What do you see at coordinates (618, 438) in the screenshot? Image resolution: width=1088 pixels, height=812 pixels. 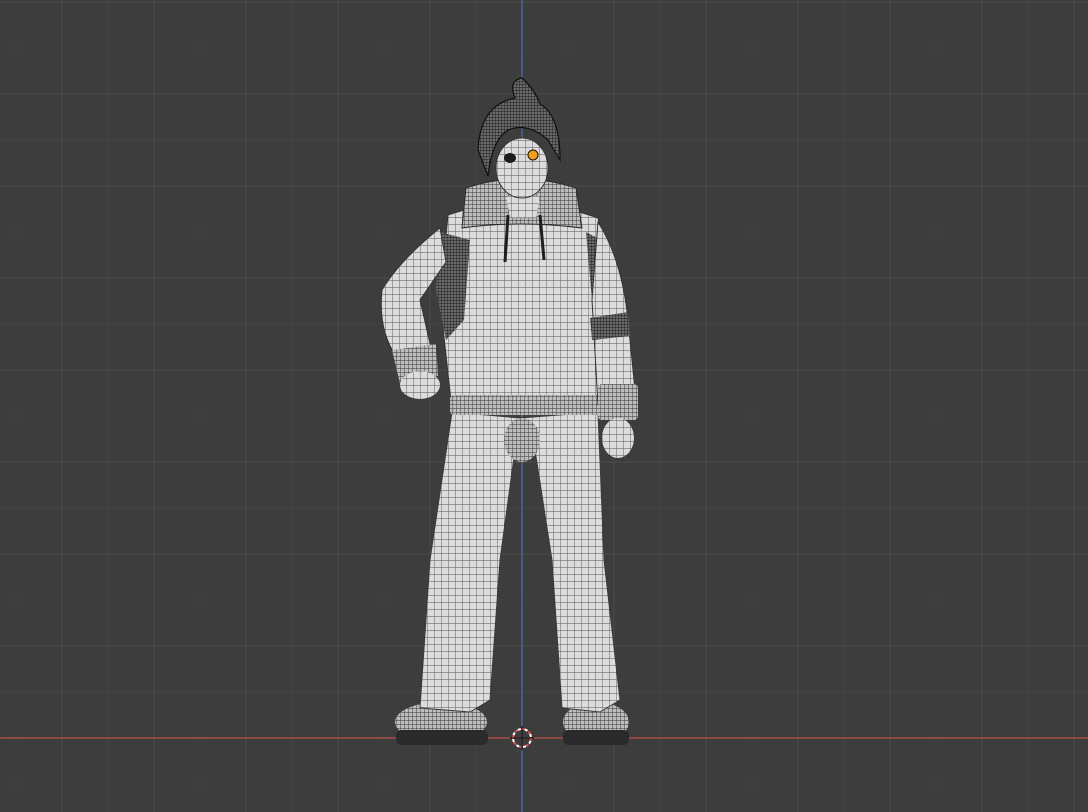 I see `right-hand` at bounding box center [618, 438].